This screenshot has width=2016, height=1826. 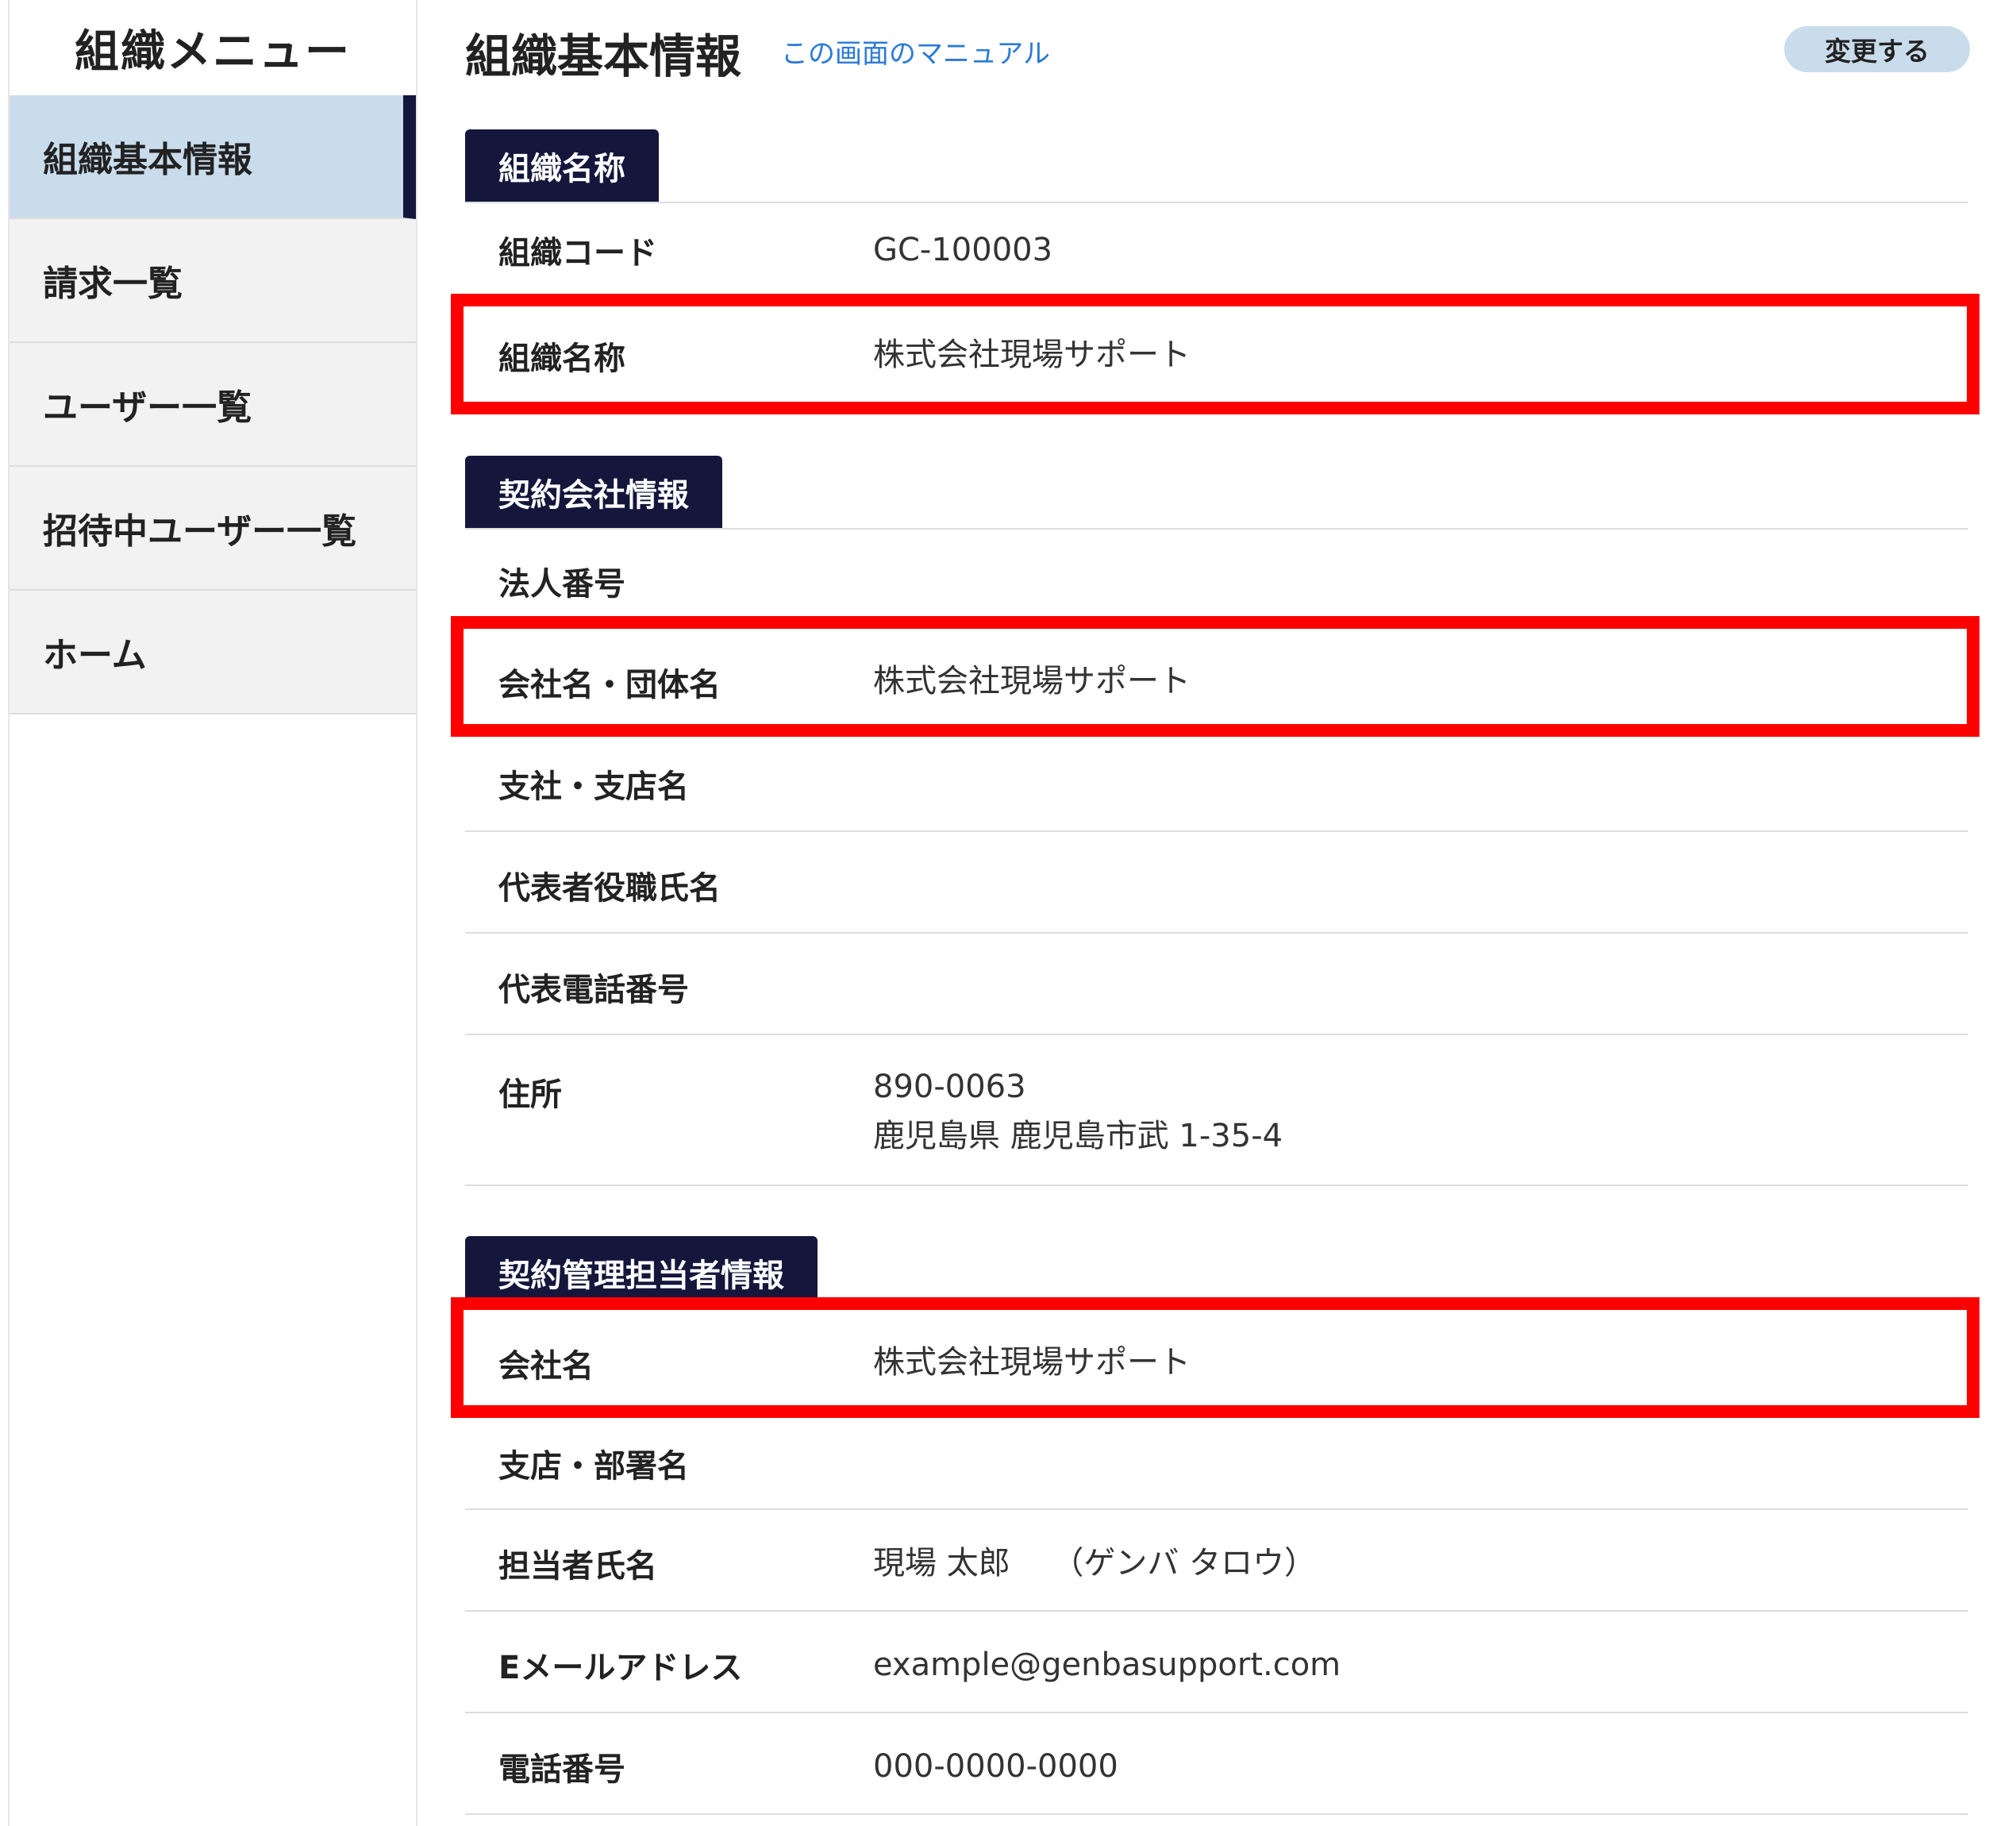 What do you see at coordinates (641, 1272) in the screenshot?
I see `section-tab-contract-manager: 契約管理担当者情報` at bounding box center [641, 1272].